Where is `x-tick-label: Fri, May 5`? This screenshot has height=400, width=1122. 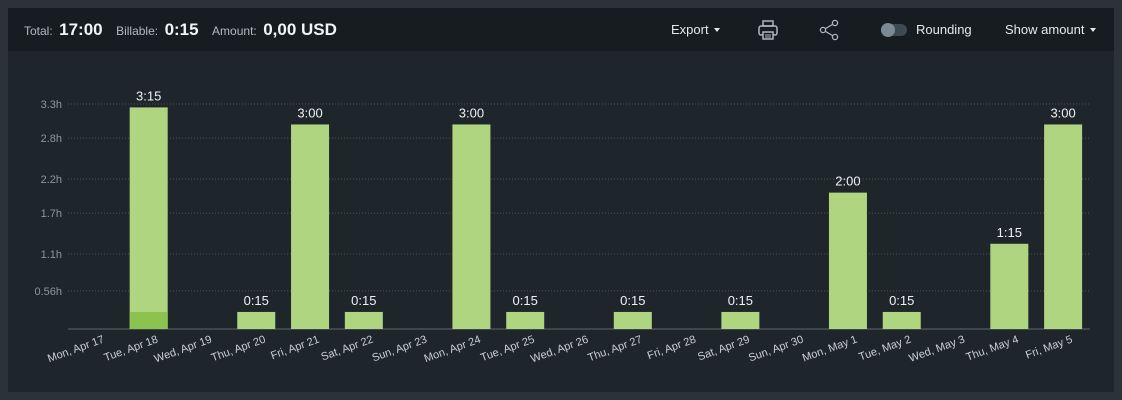
x-tick-label: Fri, May 5 is located at coordinates (1049, 348).